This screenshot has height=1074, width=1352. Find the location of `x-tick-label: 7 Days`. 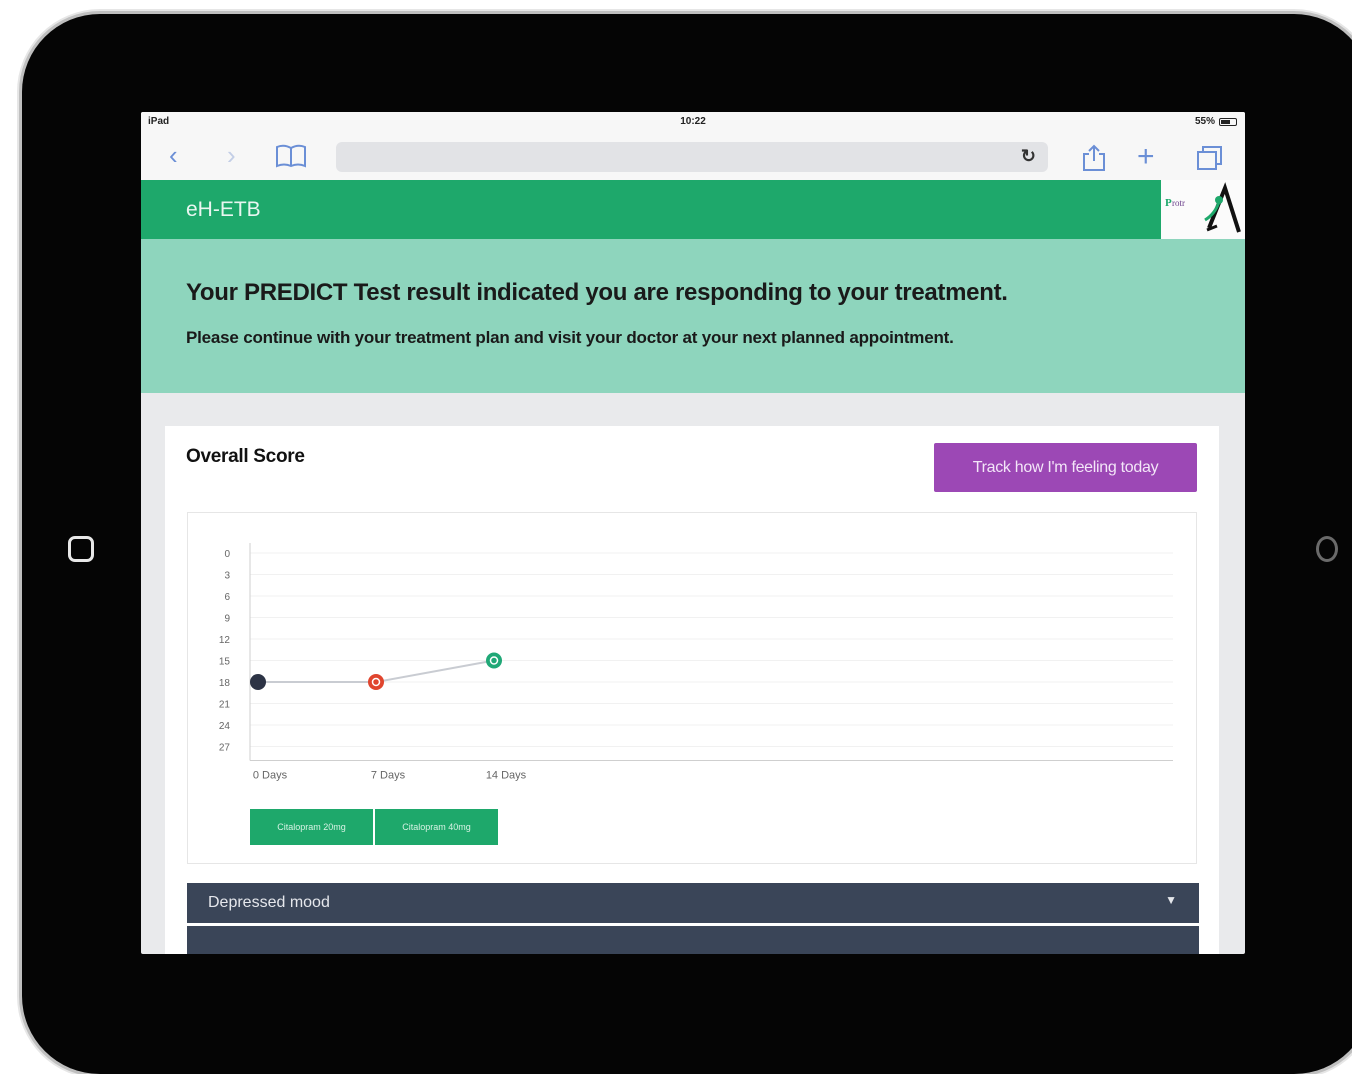

x-tick-label: 7 Days is located at coordinates (388, 776).